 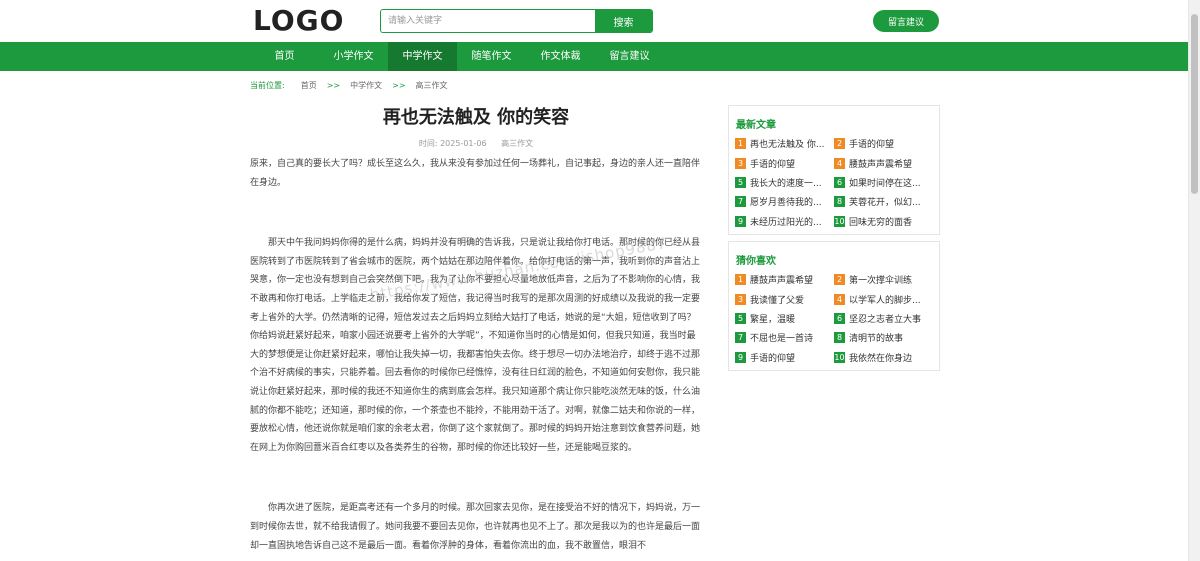 I want to click on side-list-item-title: 坚忍之志者立大事, so click(x=885, y=319).